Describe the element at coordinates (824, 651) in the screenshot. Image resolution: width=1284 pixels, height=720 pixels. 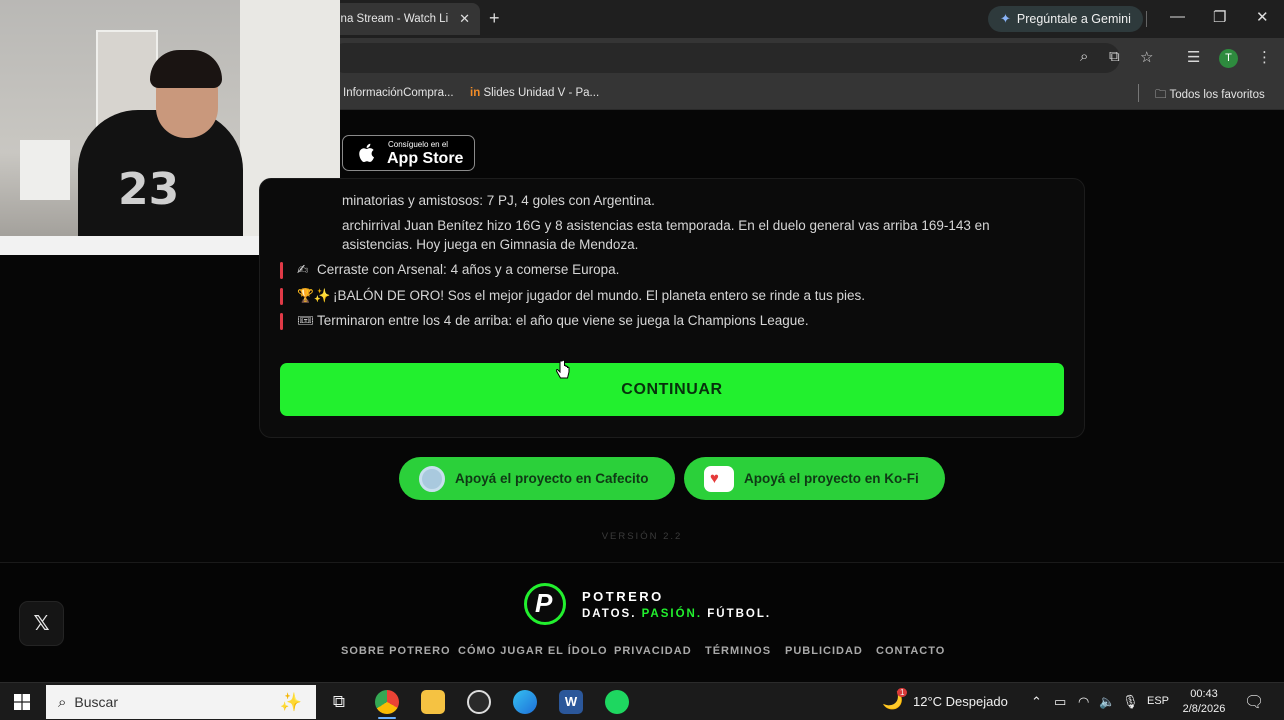
I see `footer-link-advertising: PUBLICIDAD` at that location.